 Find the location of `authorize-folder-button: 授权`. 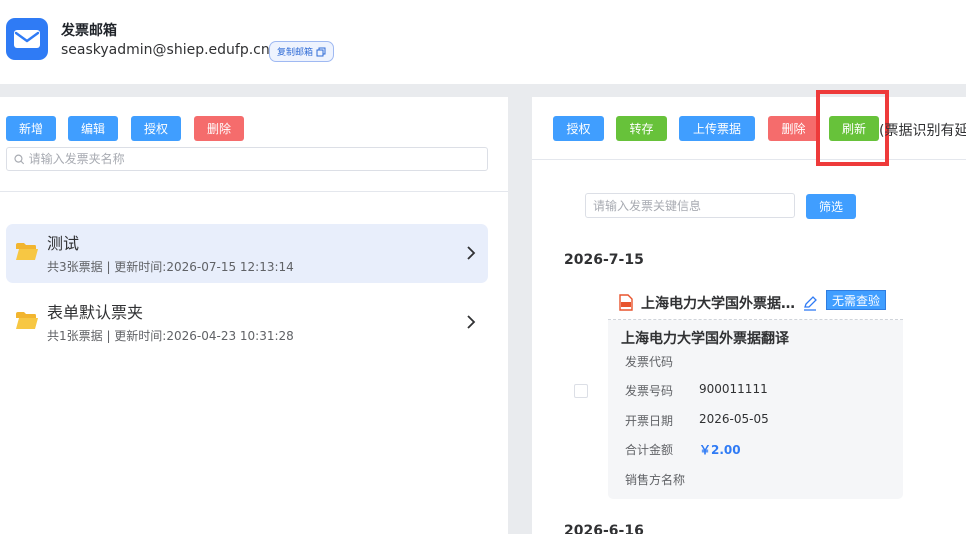

authorize-folder-button: 授权 is located at coordinates (156, 128).